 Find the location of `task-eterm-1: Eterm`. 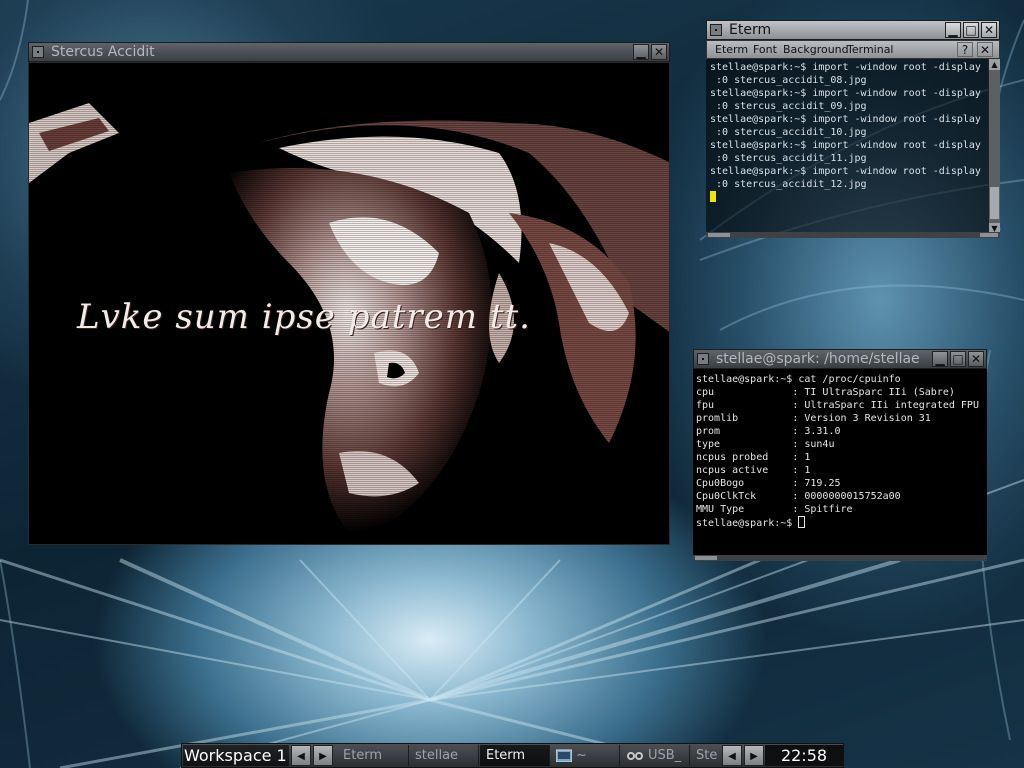

task-eterm-1: Eterm is located at coordinates (373, 755).